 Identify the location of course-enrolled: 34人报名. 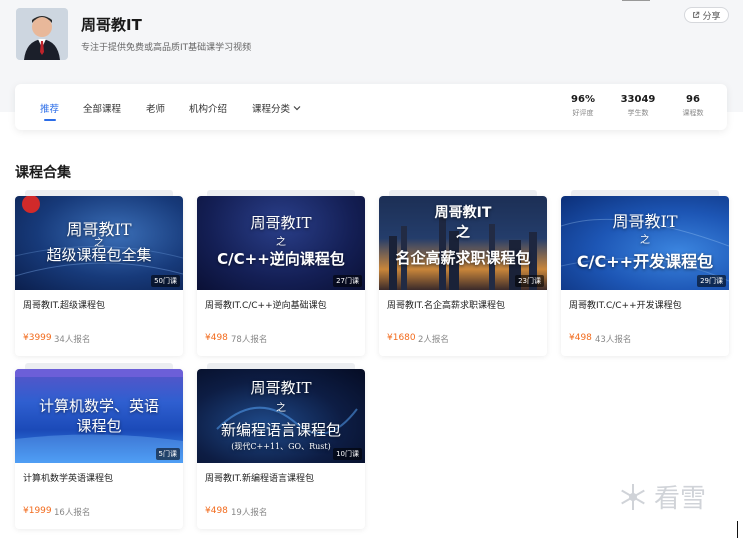
(72, 340).